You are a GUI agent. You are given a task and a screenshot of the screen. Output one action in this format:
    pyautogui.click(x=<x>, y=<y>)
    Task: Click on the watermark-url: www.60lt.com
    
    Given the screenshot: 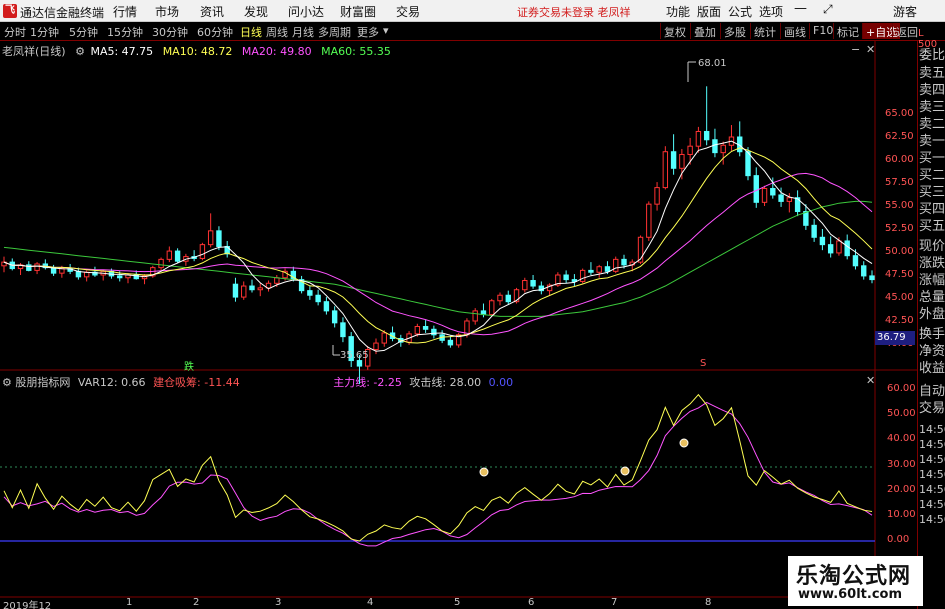 What is the action you would take?
    pyautogui.click(x=850, y=594)
    